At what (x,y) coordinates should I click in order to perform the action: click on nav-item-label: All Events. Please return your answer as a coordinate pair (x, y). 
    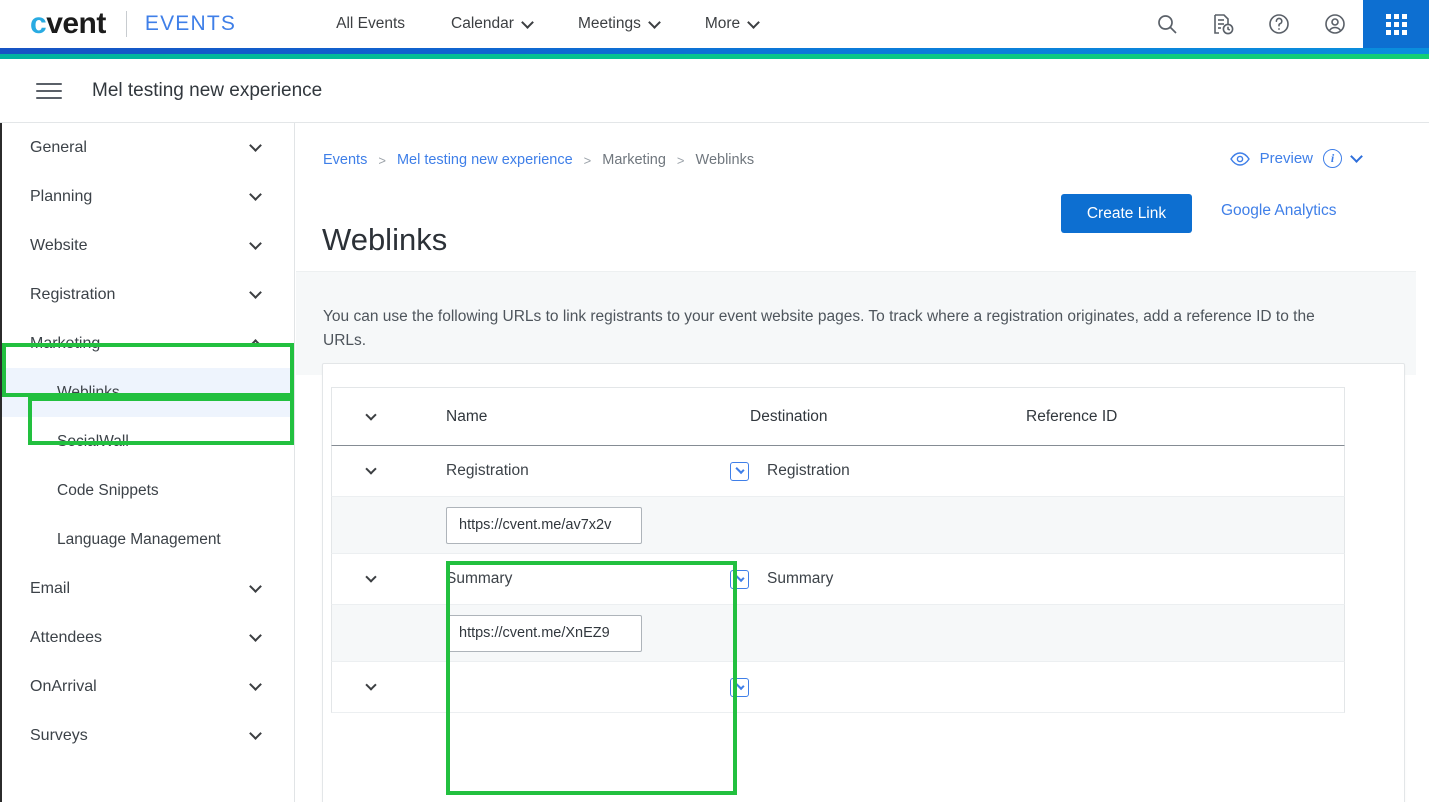
    Looking at the image, I should click on (371, 23).